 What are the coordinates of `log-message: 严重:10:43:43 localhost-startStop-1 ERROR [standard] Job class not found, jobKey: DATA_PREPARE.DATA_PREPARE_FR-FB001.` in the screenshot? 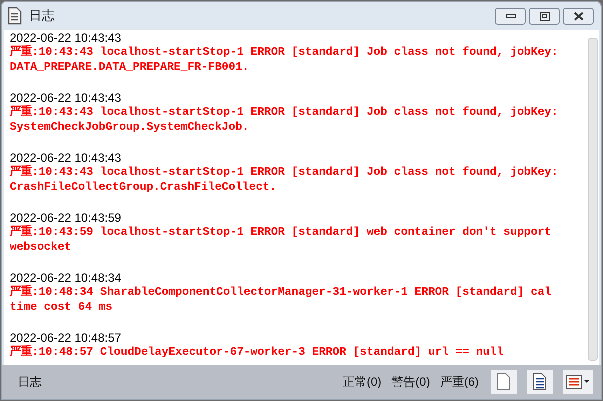 It's located at (285, 61).